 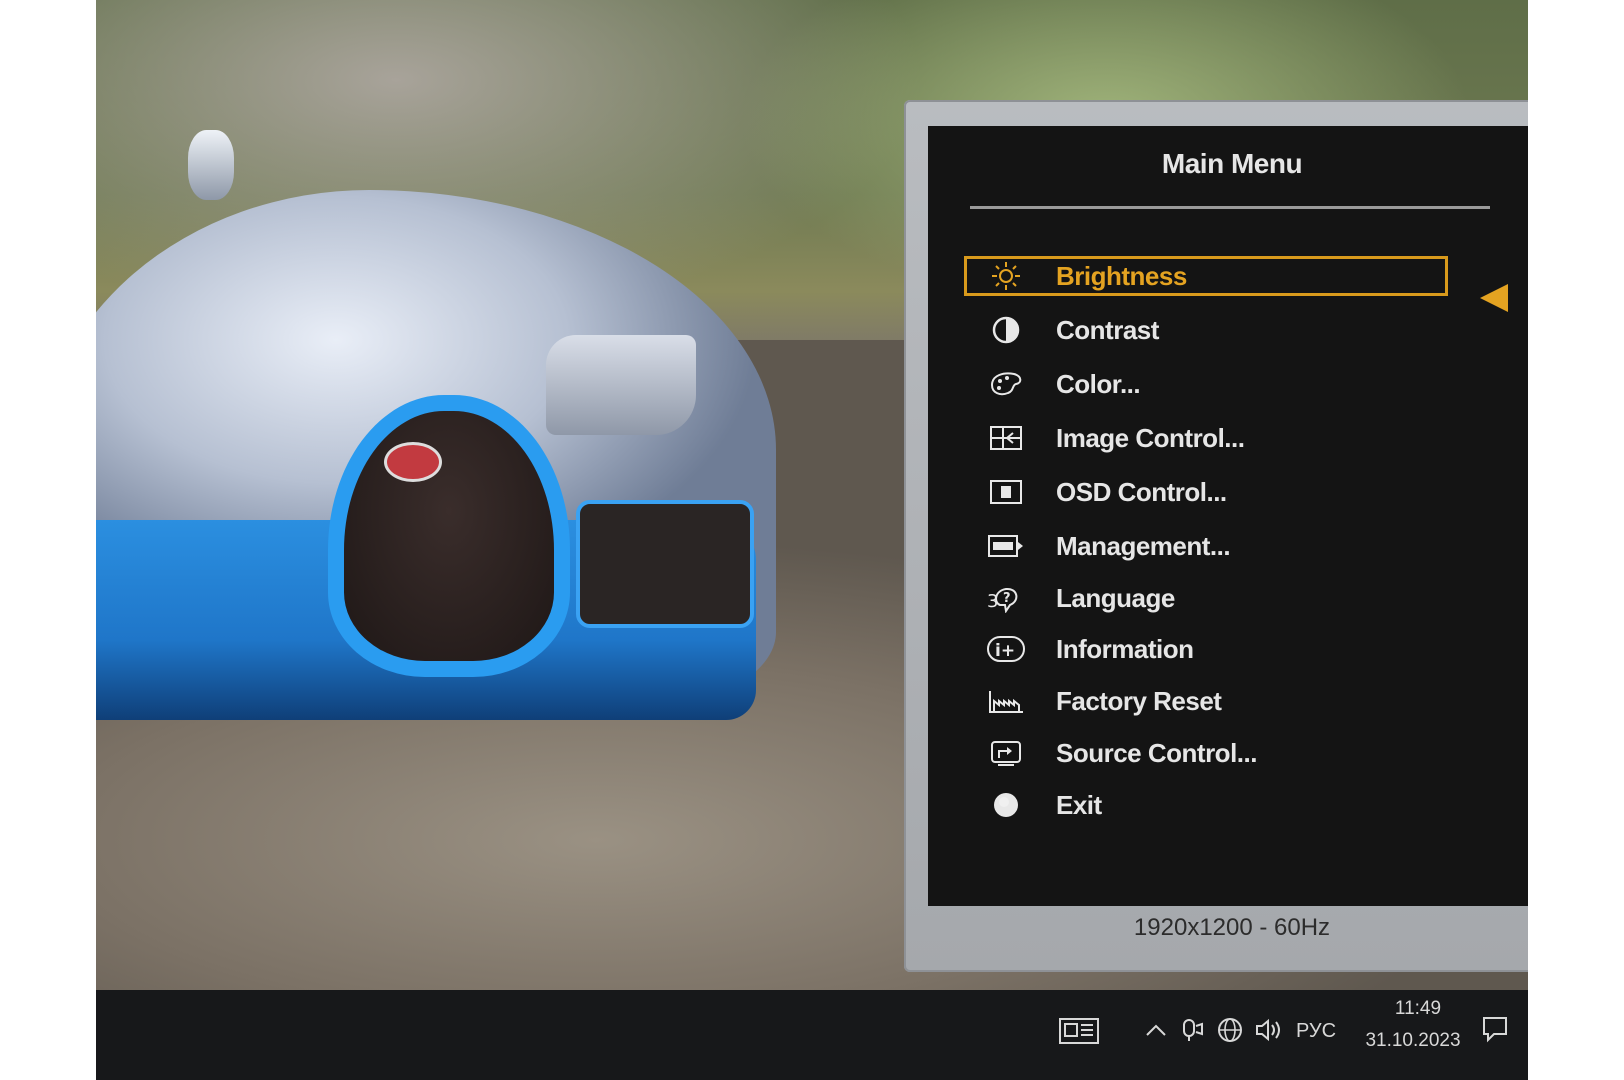 What do you see at coordinates (211, 165) in the screenshot?
I see `car-mirror` at bounding box center [211, 165].